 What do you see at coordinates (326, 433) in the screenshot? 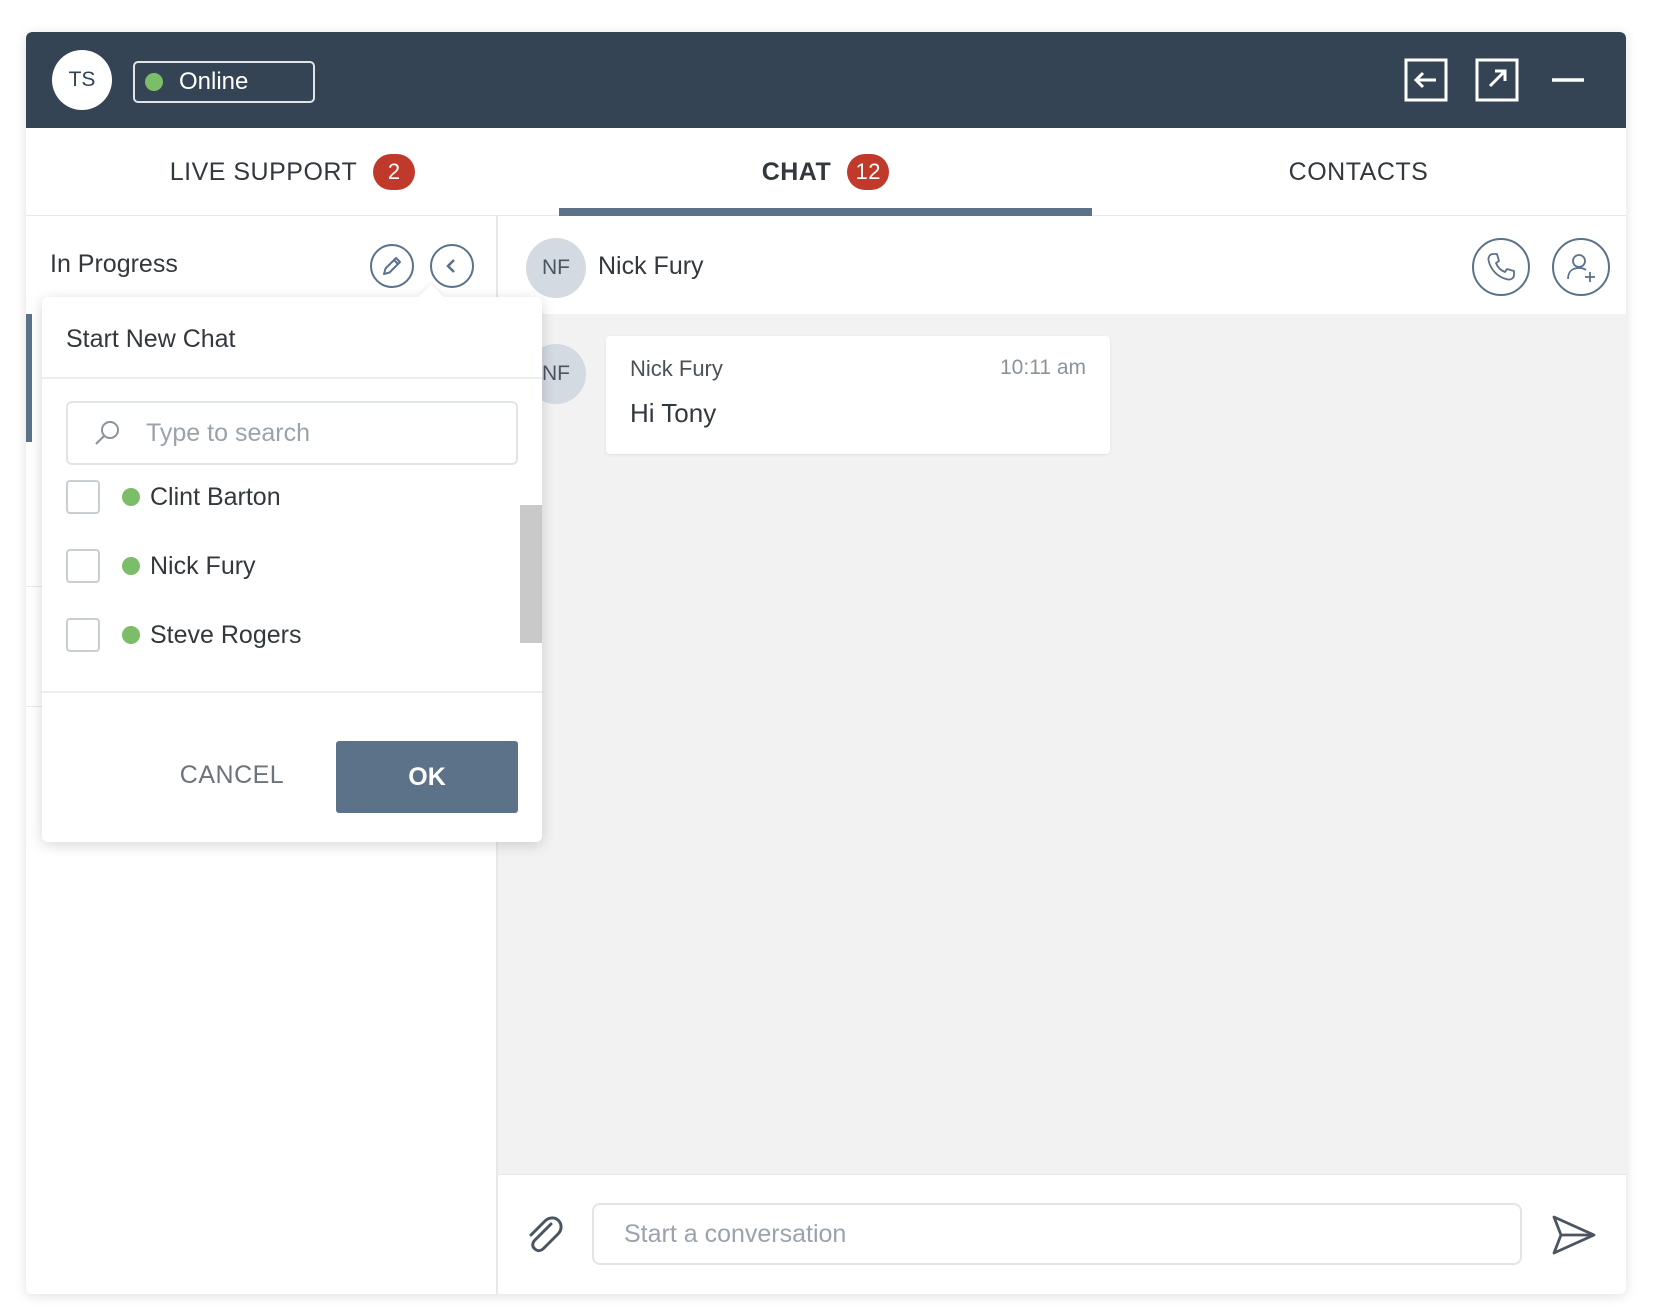
I see `search-input` at bounding box center [326, 433].